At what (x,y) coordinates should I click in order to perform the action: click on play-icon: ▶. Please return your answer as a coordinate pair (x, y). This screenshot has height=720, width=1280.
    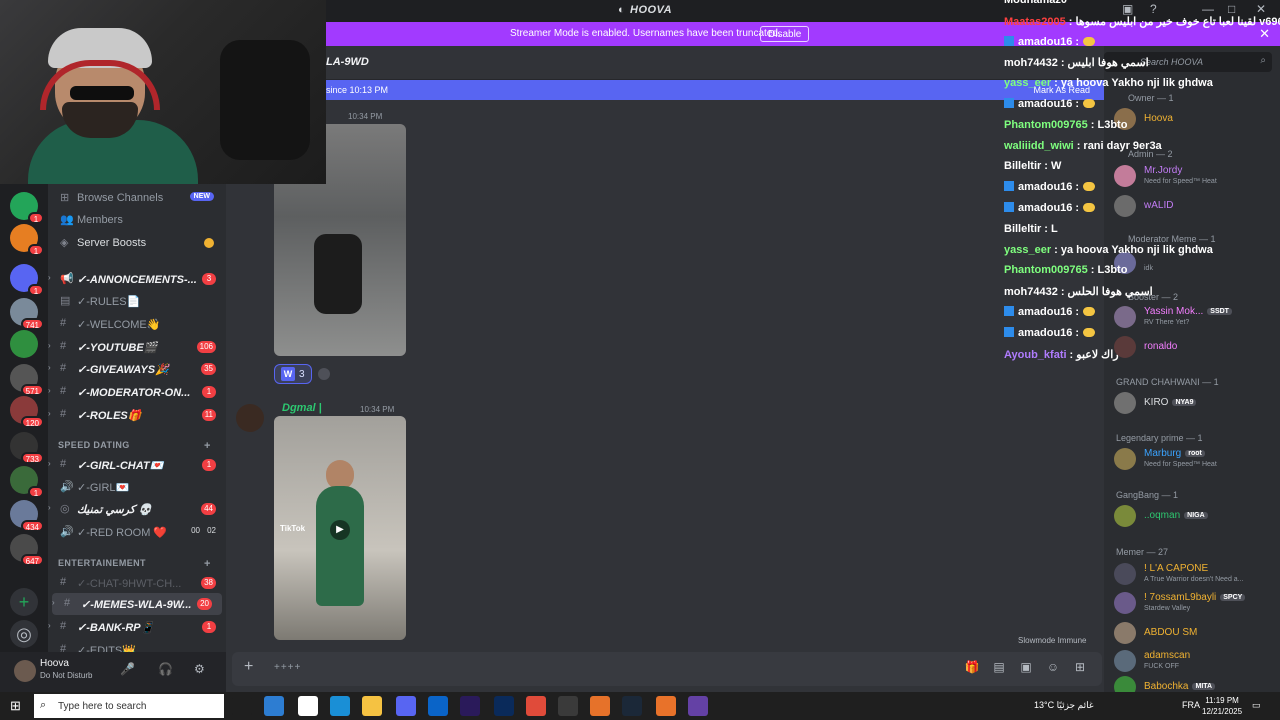
    Looking at the image, I should click on (340, 530).